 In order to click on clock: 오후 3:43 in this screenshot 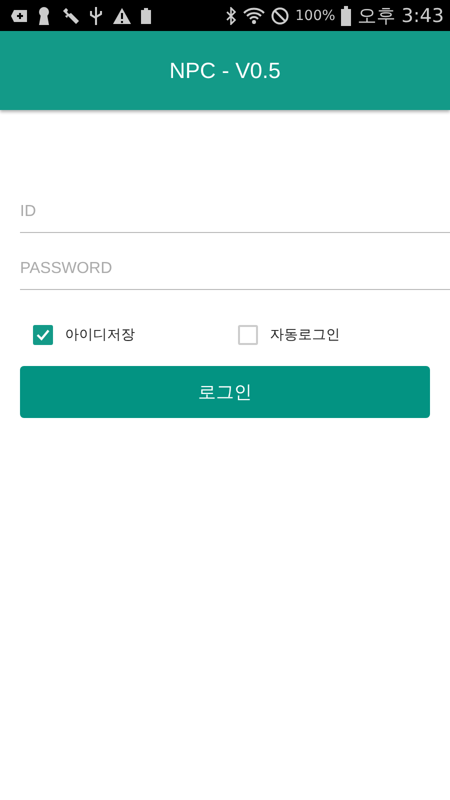, I will do `click(400, 16)`.